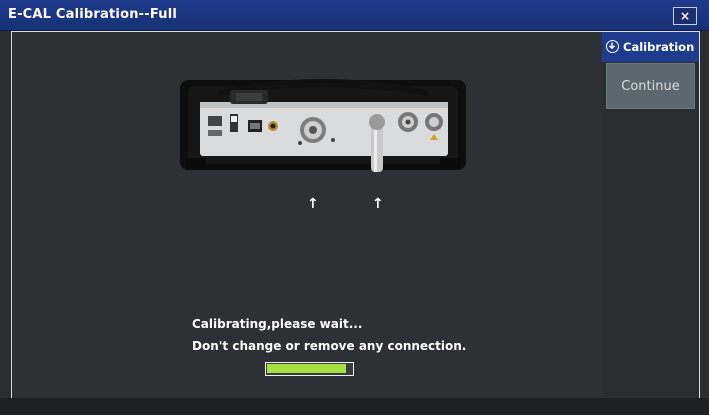 The image size is (709, 415). I want to click on window-title: E-CAL Calibration--Full, so click(93, 14).